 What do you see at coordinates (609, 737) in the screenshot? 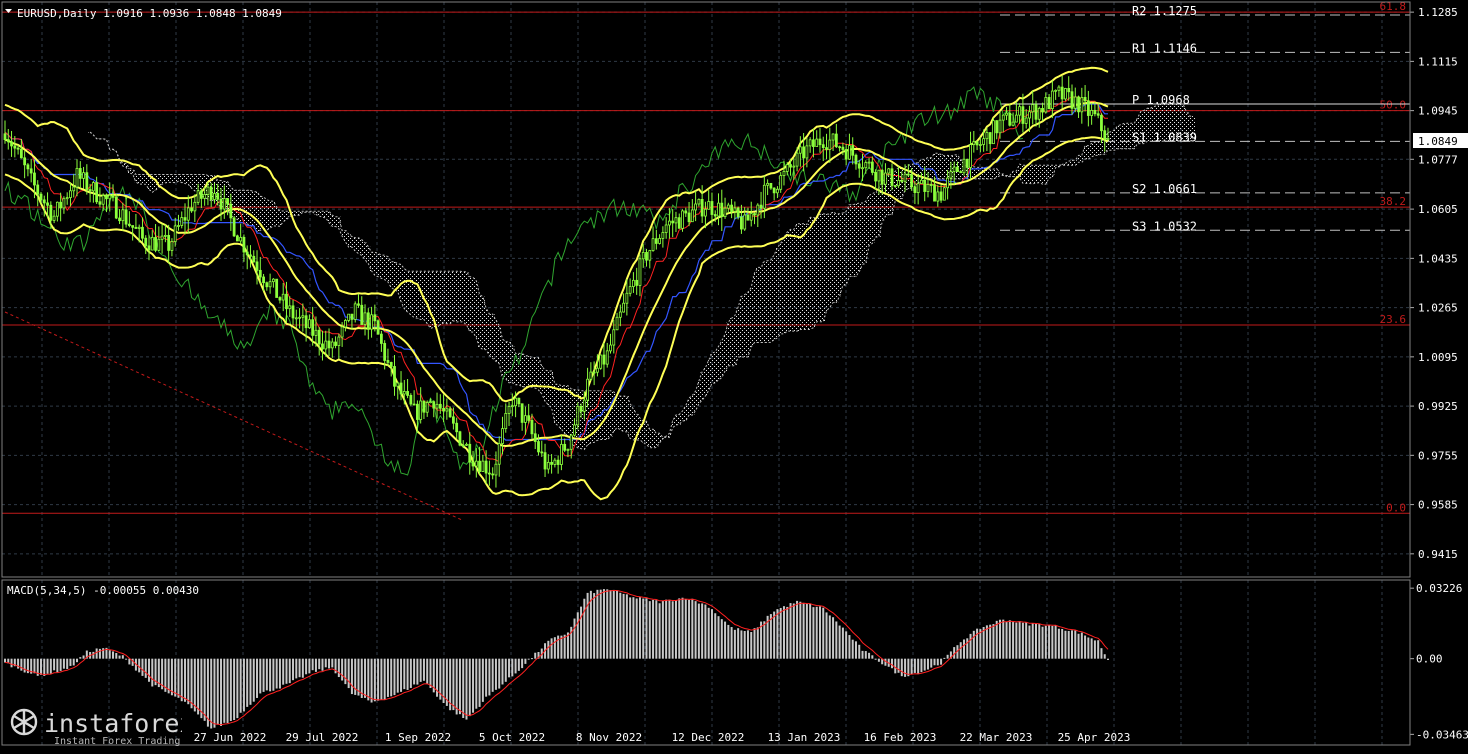
I see `x-tick-label: 8 Nov 2022` at bounding box center [609, 737].